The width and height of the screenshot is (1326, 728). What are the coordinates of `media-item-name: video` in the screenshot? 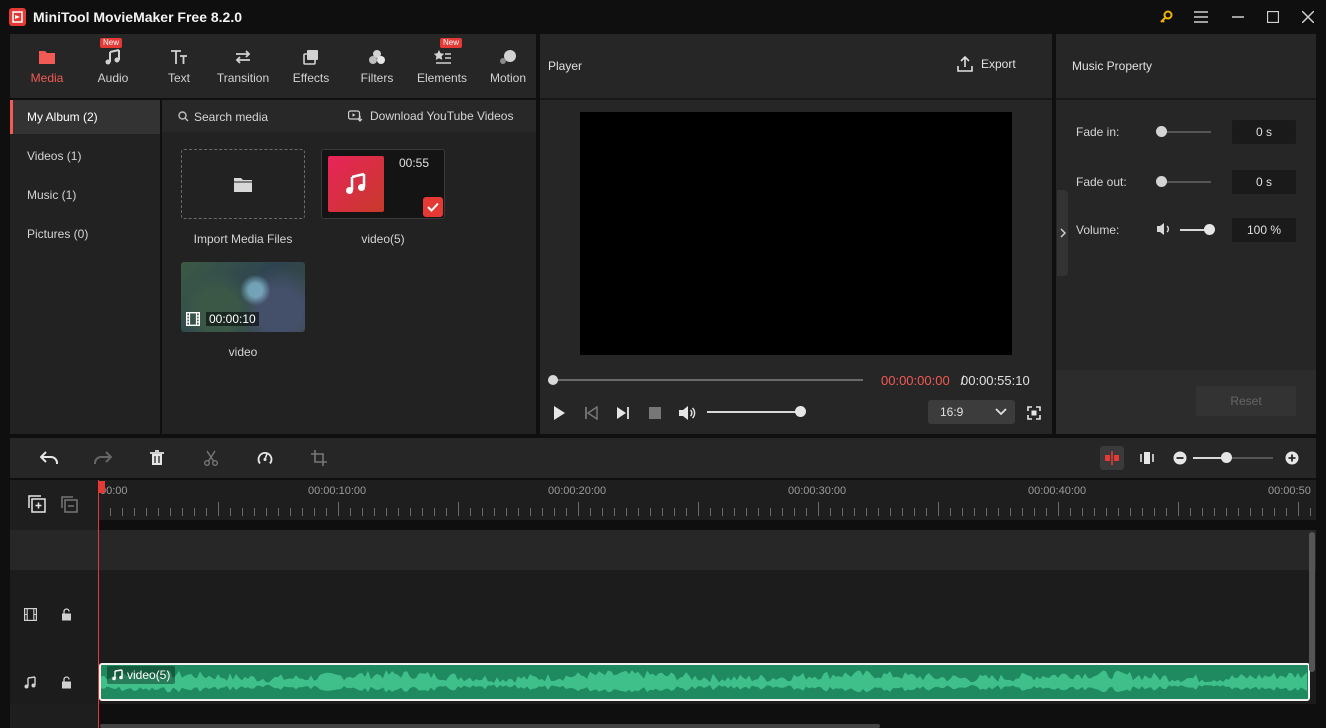 It's located at (243, 352).